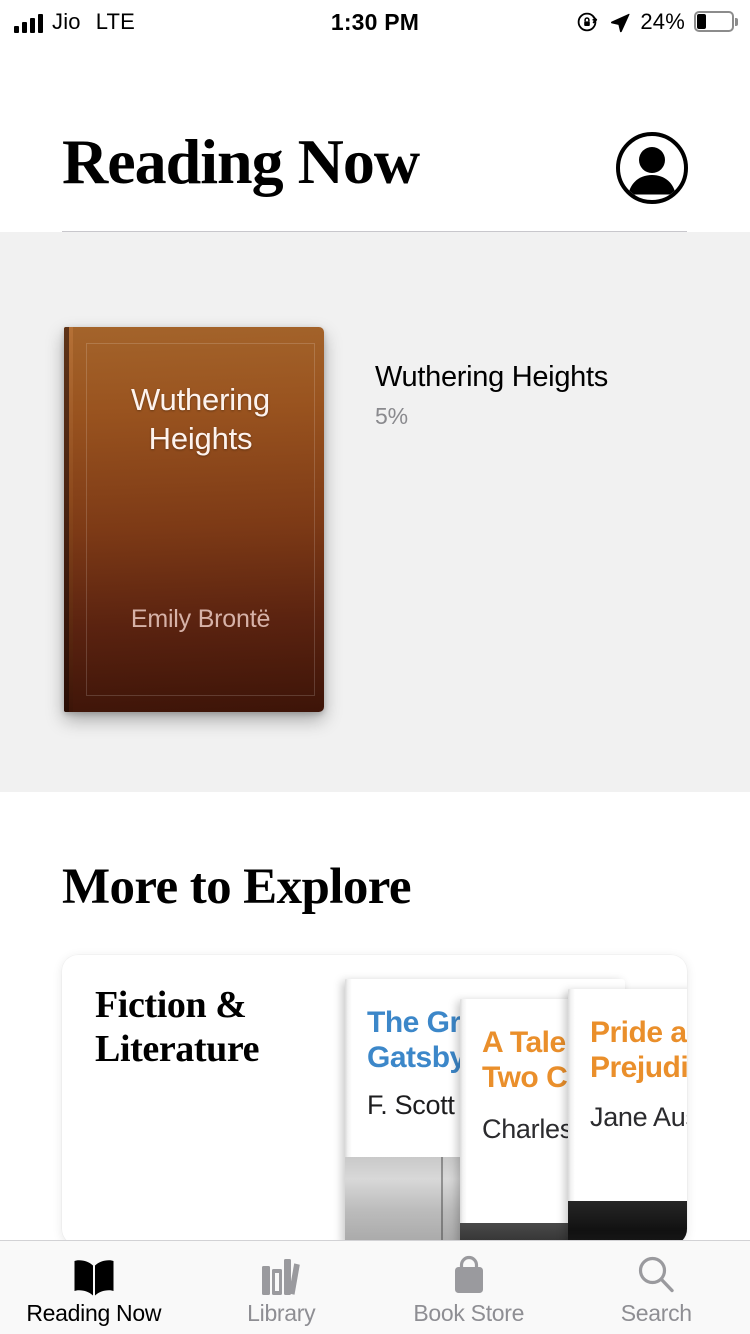  Describe the element at coordinates (620, 22) in the screenshot. I see `location-arrow-icon` at that location.